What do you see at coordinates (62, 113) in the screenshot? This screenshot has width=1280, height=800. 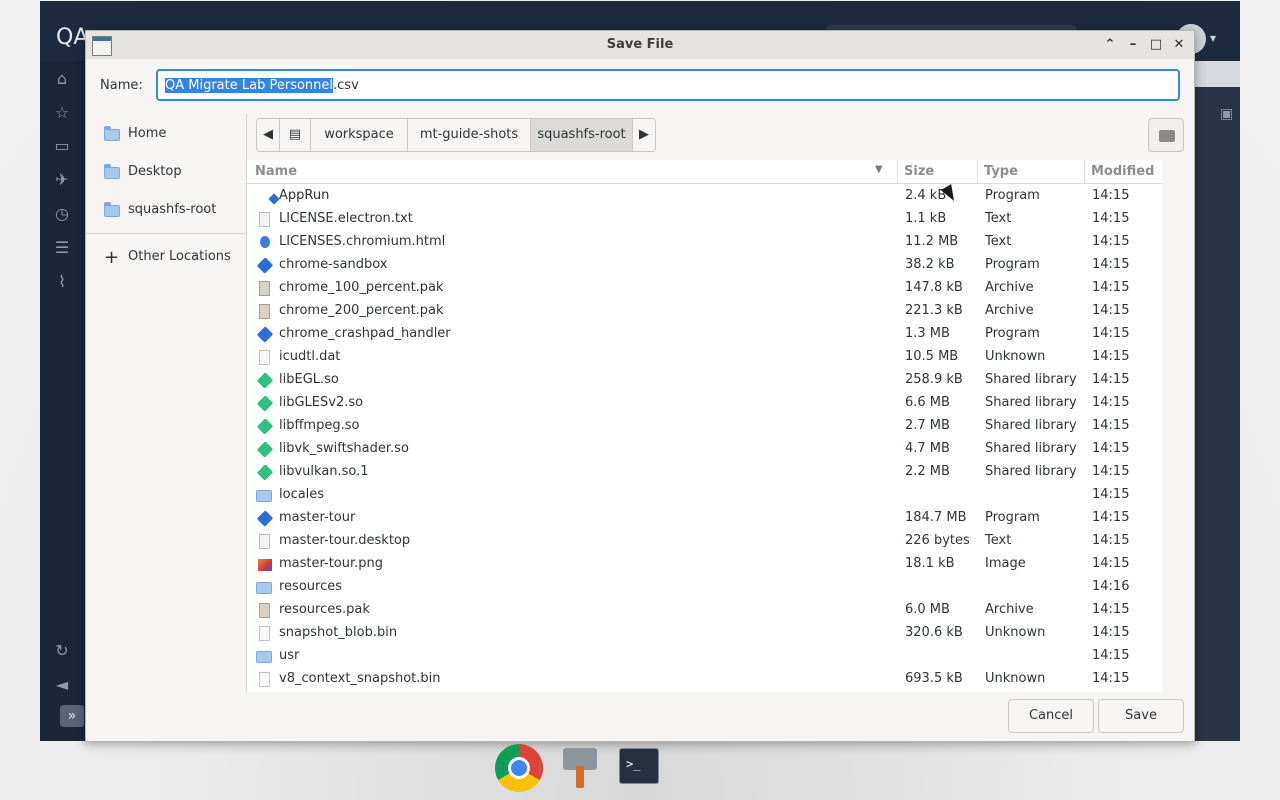 I see `star-icon: ☆` at bounding box center [62, 113].